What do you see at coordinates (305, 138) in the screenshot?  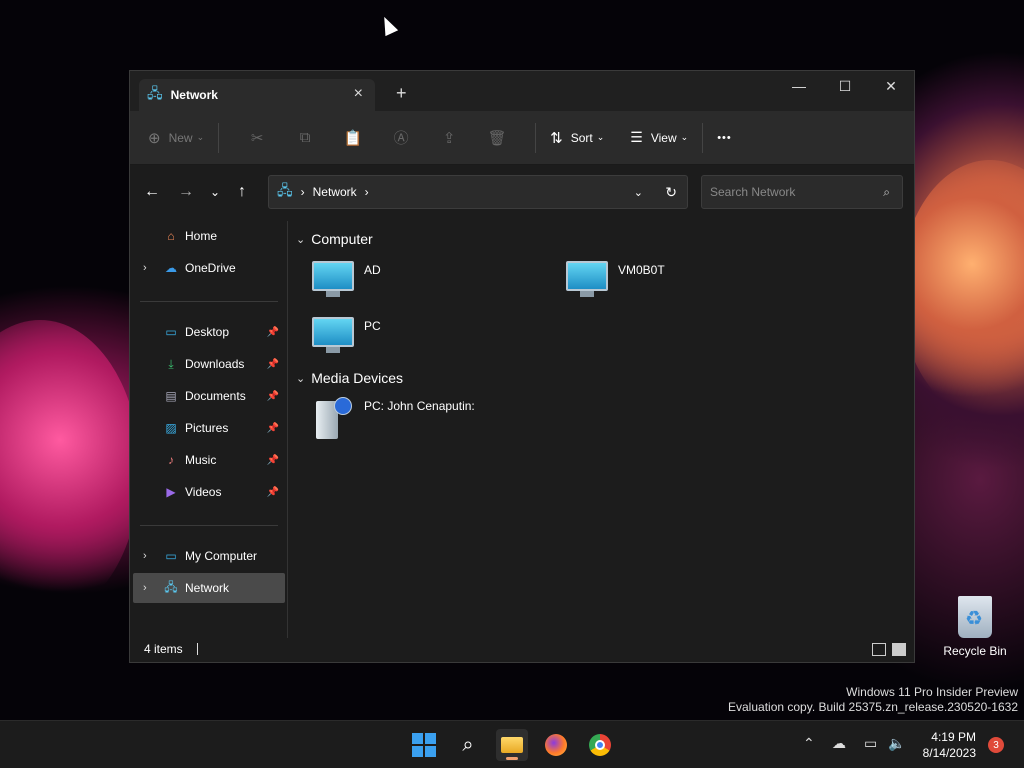 I see `copy-button: ⧉` at bounding box center [305, 138].